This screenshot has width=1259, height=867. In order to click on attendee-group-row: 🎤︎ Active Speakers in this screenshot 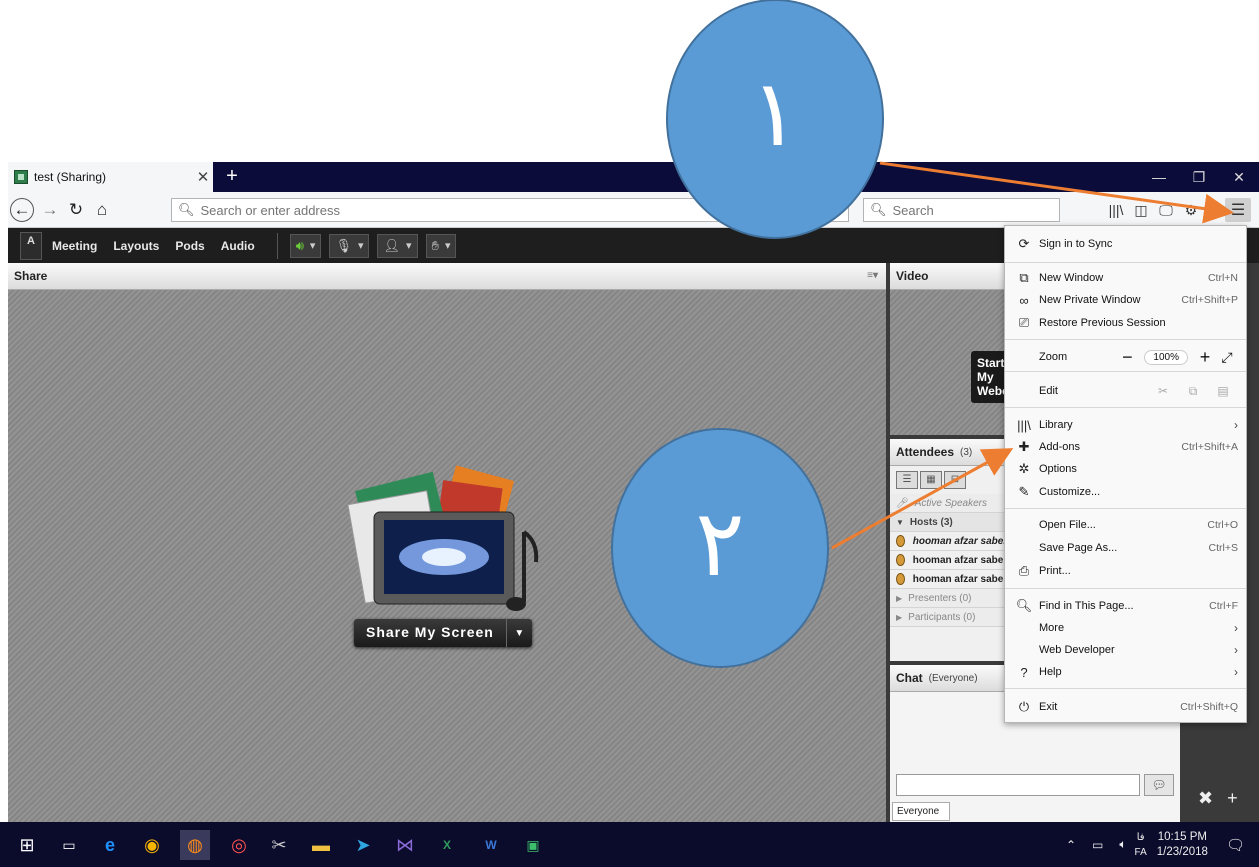, I will do `click(950, 503)`.